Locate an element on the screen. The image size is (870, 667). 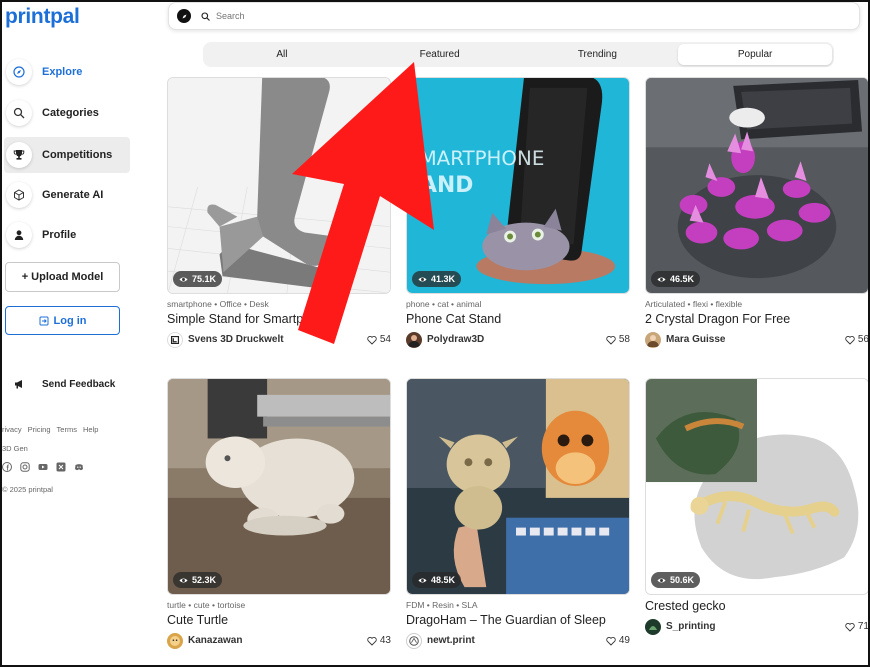
like-count: 43 is located at coordinates (385, 640).